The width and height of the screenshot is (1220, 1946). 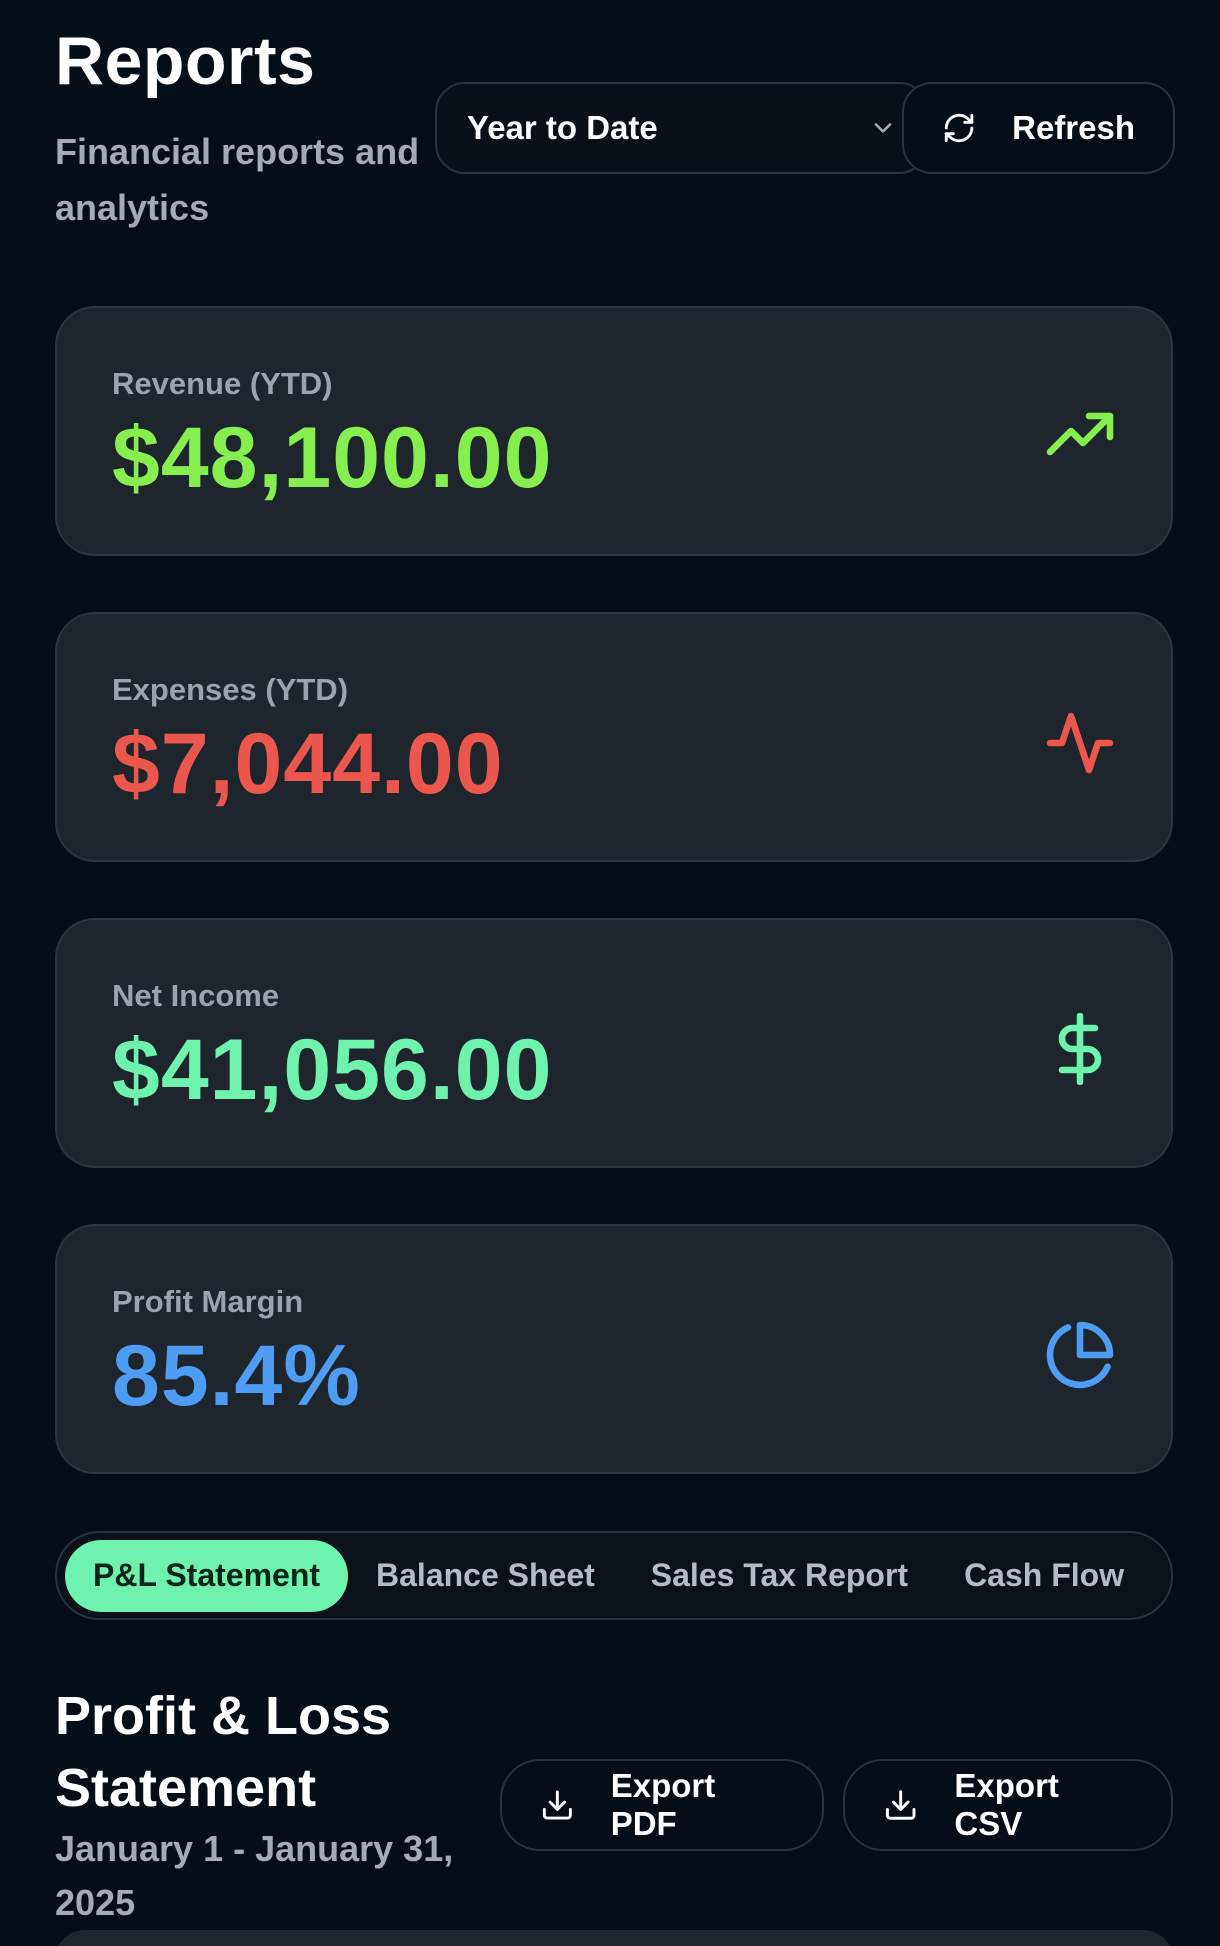 What do you see at coordinates (1044, 1576) in the screenshot?
I see `tab-cash-flow: Cash Flow` at bounding box center [1044, 1576].